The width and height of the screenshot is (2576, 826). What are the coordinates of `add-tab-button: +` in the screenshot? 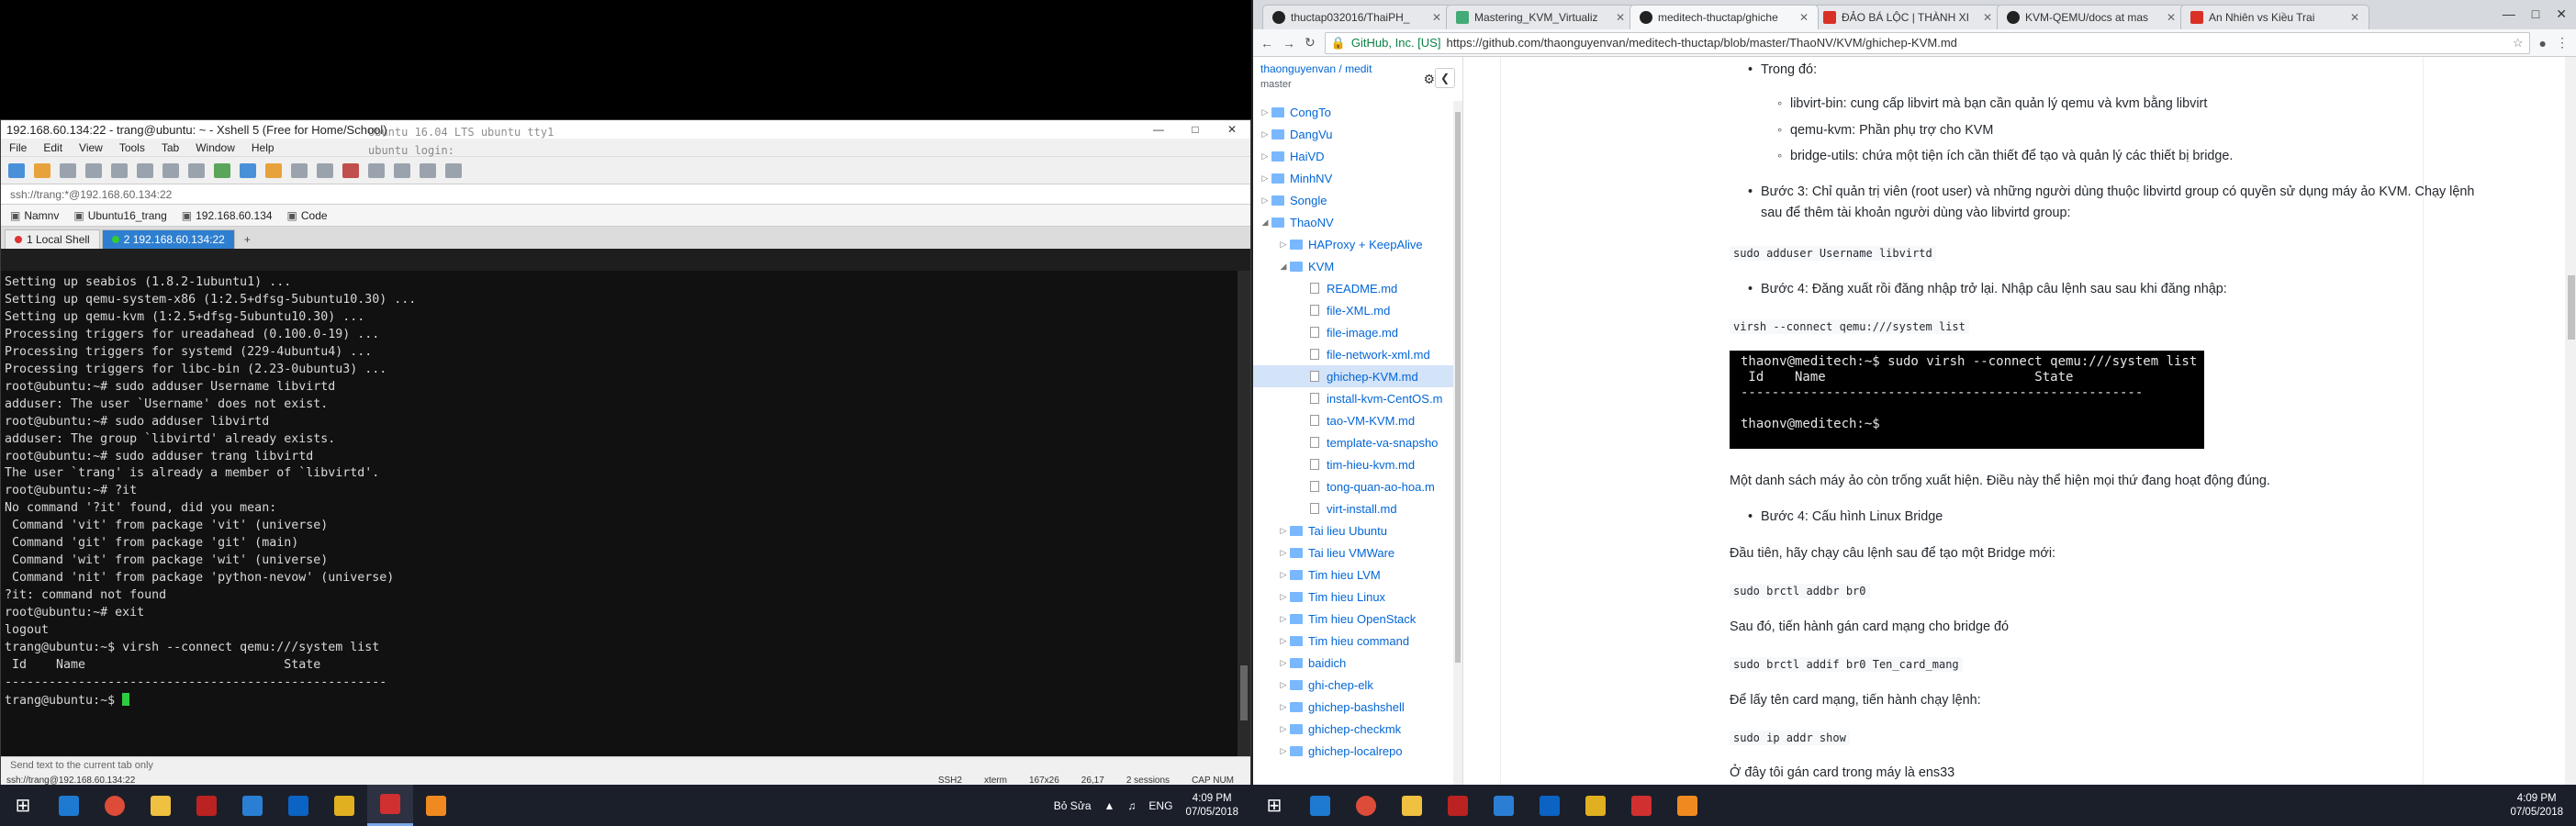 It's located at (247, 239).